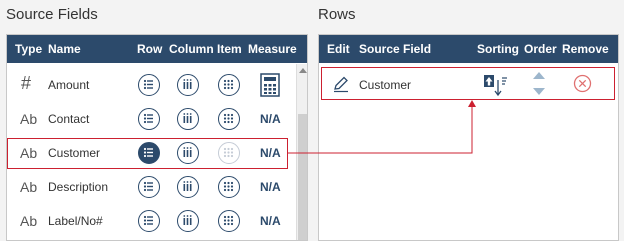  I want to click on pencil-edit-icon, so click(341, 84).